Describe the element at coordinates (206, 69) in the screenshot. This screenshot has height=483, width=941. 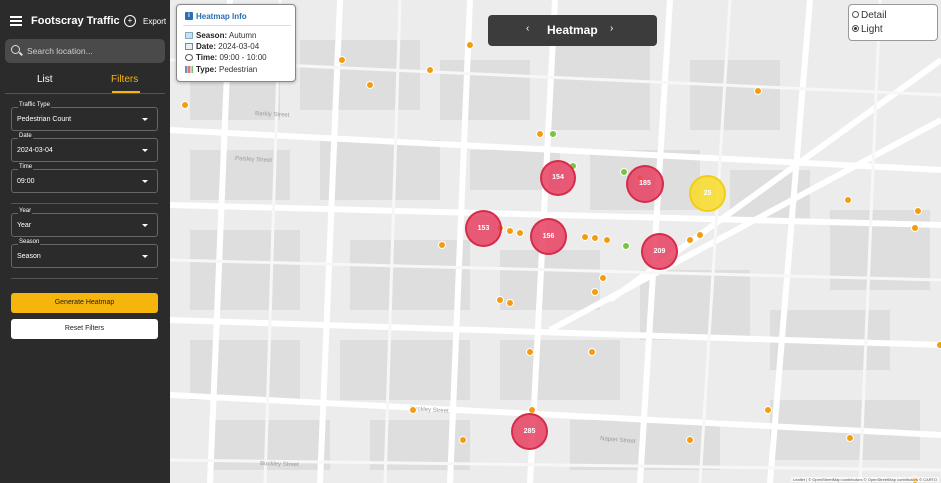
I see `info-type-key: Type:` at that location.